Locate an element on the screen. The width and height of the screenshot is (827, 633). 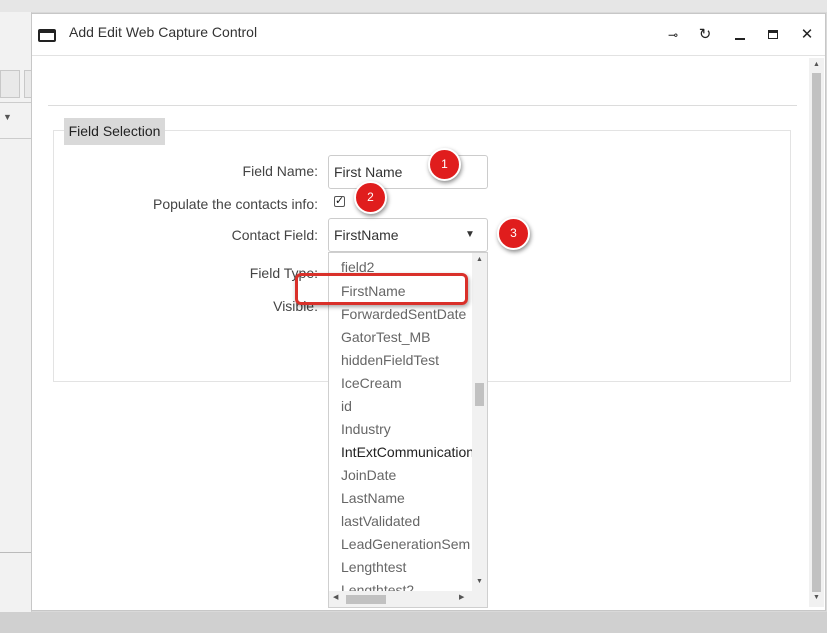
scroll-right-arrow-icon: ▶ is located at coordinates (461, 597).